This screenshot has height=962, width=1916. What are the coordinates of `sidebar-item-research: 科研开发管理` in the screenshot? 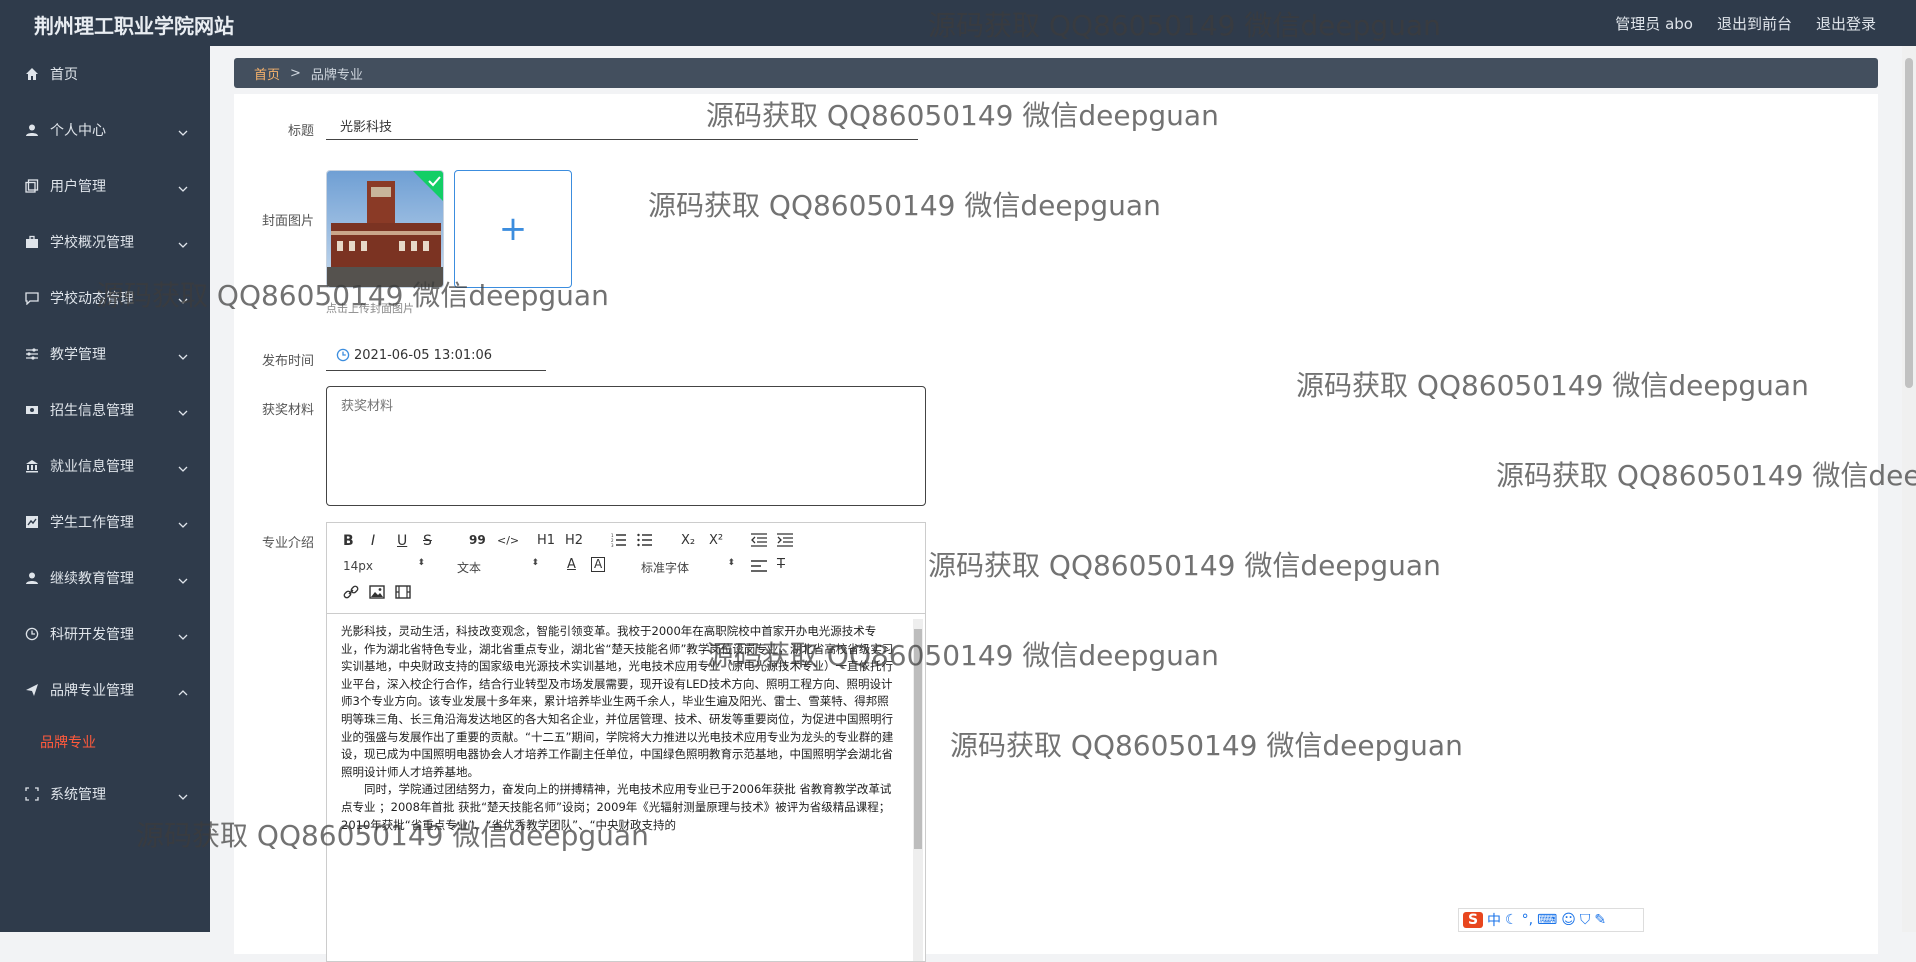 It's located at (105, 634).